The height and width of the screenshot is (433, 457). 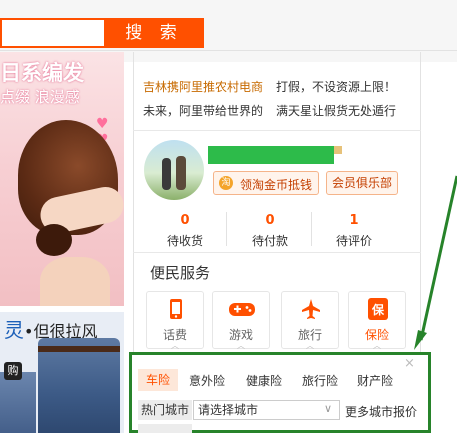 What do you see at coordinates (409, 363) in the screenshot?
I see `close-icon: ×` at bounding box center [409, 363].